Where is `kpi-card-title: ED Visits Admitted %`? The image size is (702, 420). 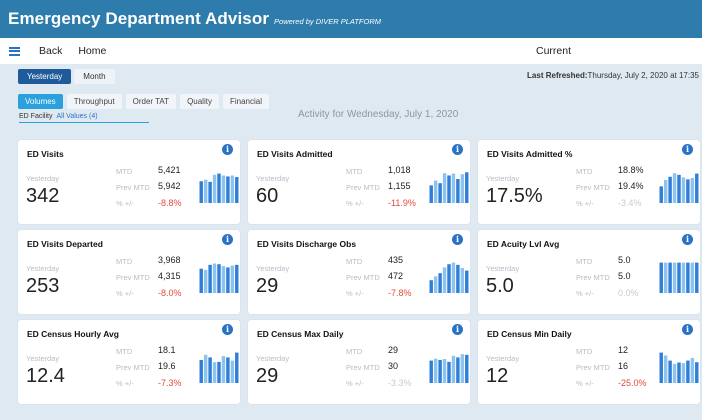 kpi-card-title: ED Visits Admitted % is located at coordinates (530, 154).